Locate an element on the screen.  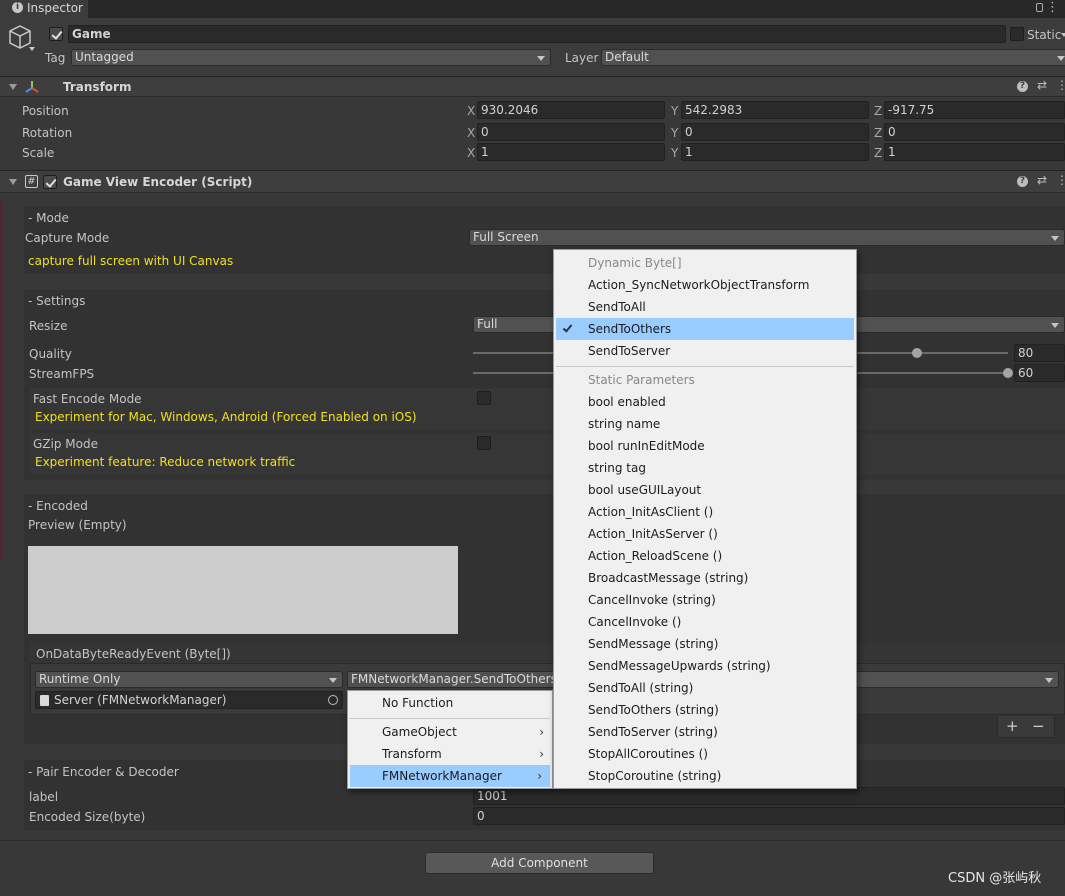
resize-label: Resize is located at coordinates (48, 326).